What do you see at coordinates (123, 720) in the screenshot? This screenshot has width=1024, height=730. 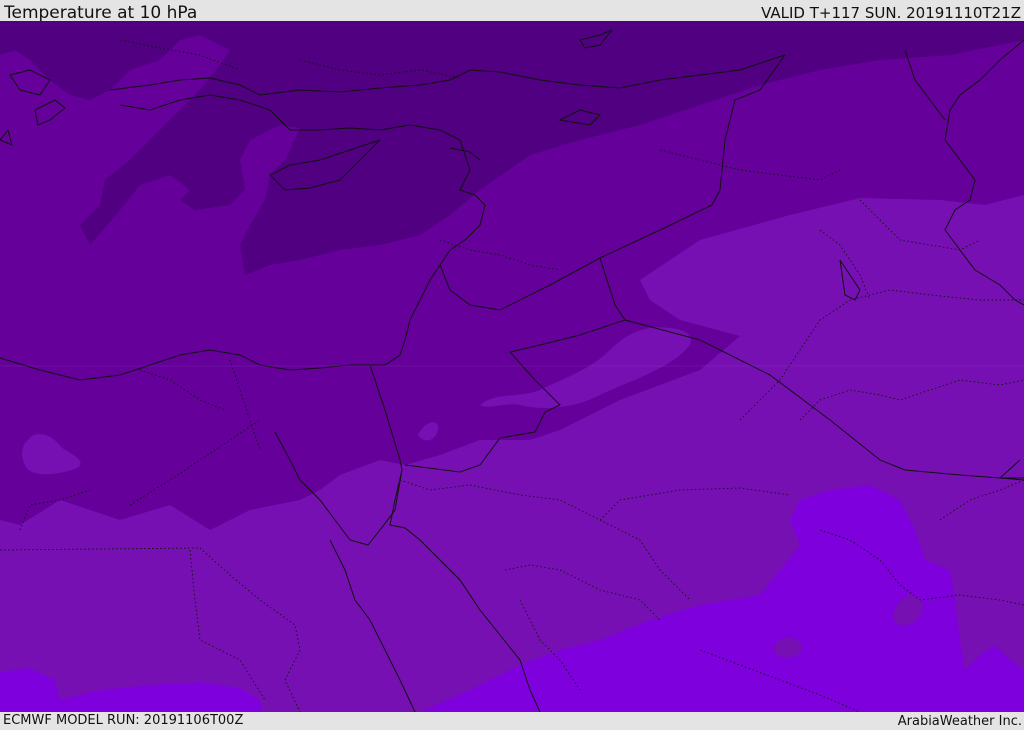 I see `model-run-label: ECMWF MODEL RUN: 20191106T00Z` at bounding box center [123, 720].